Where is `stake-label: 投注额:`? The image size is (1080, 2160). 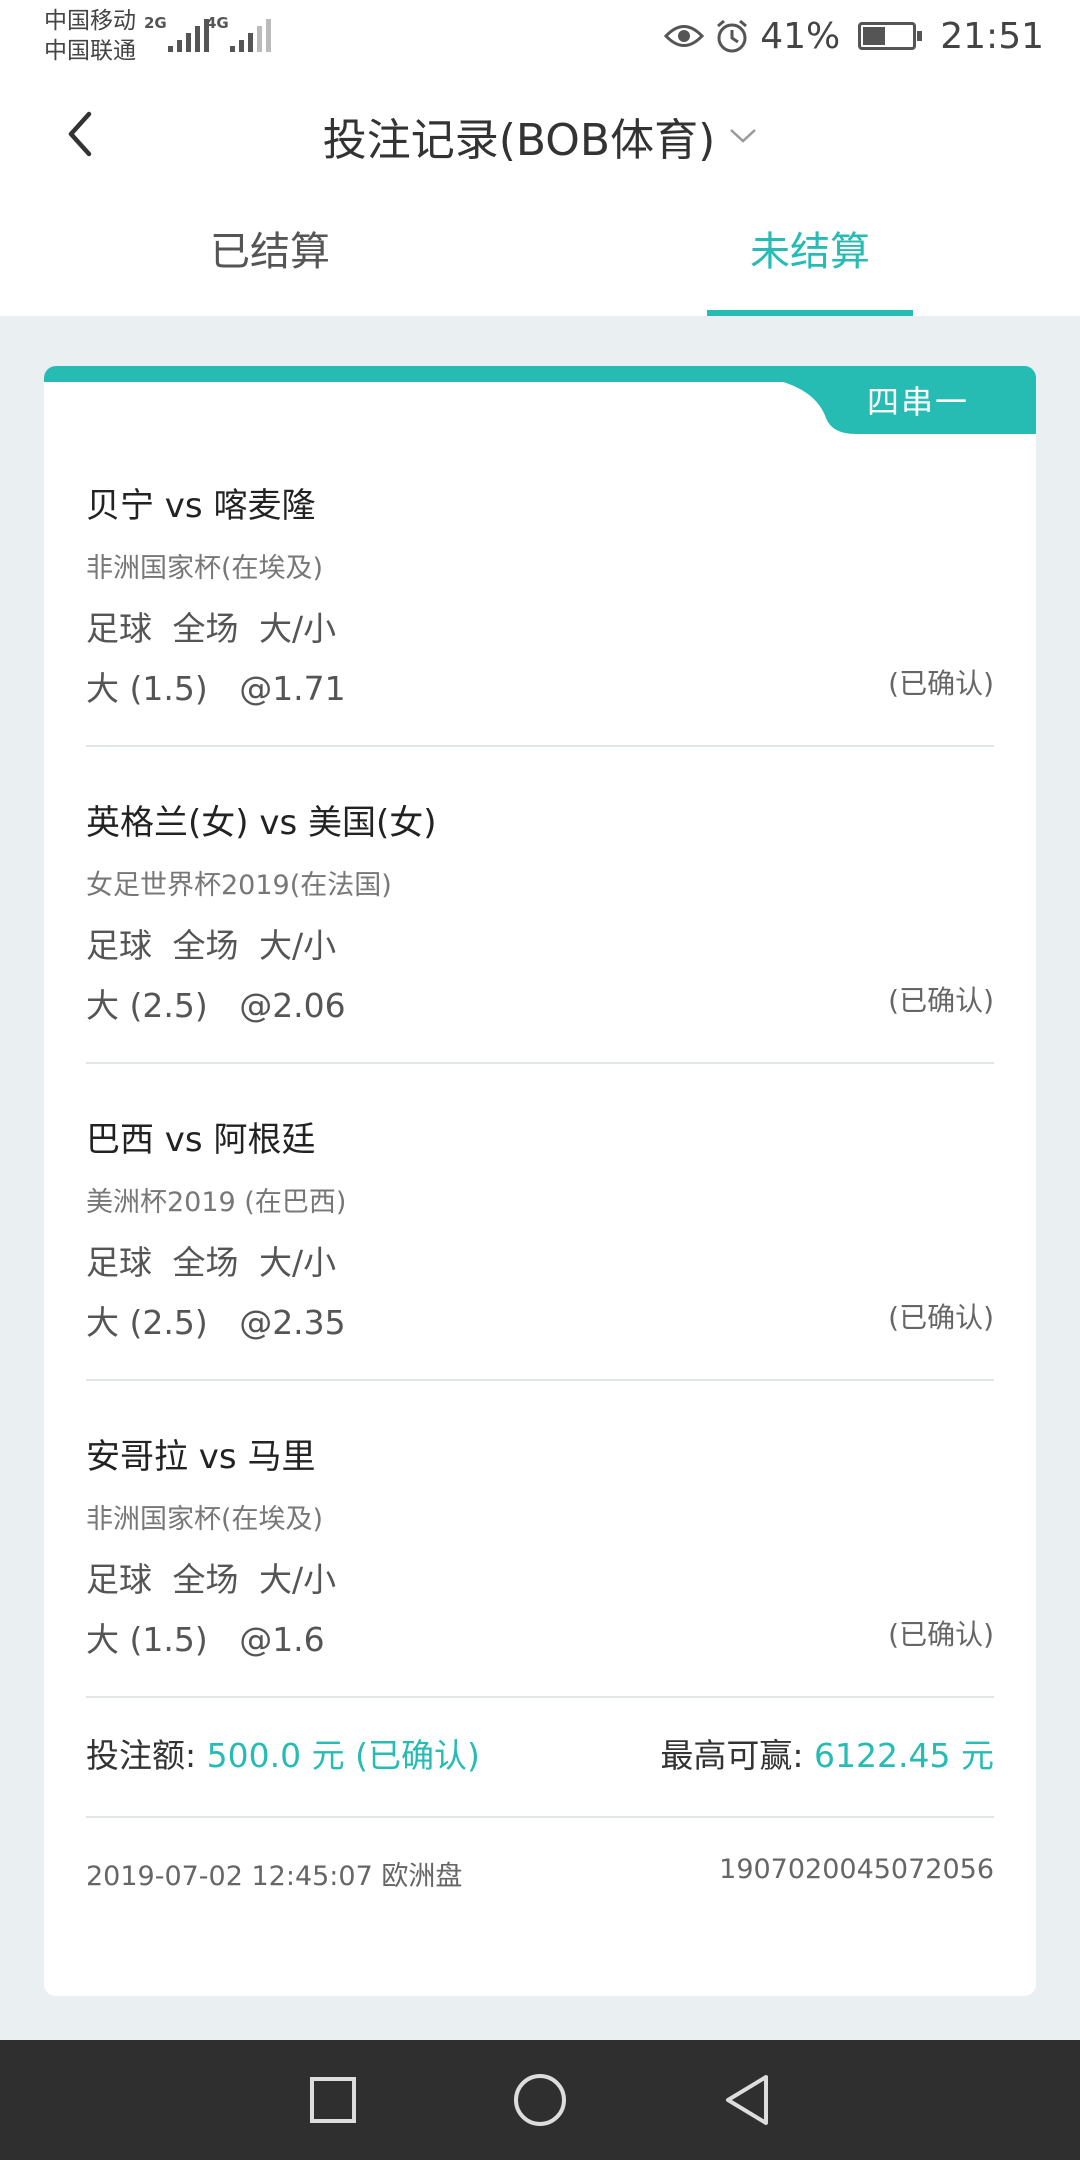 stake-label: 投注额: is located at coordinates (141, 1755).